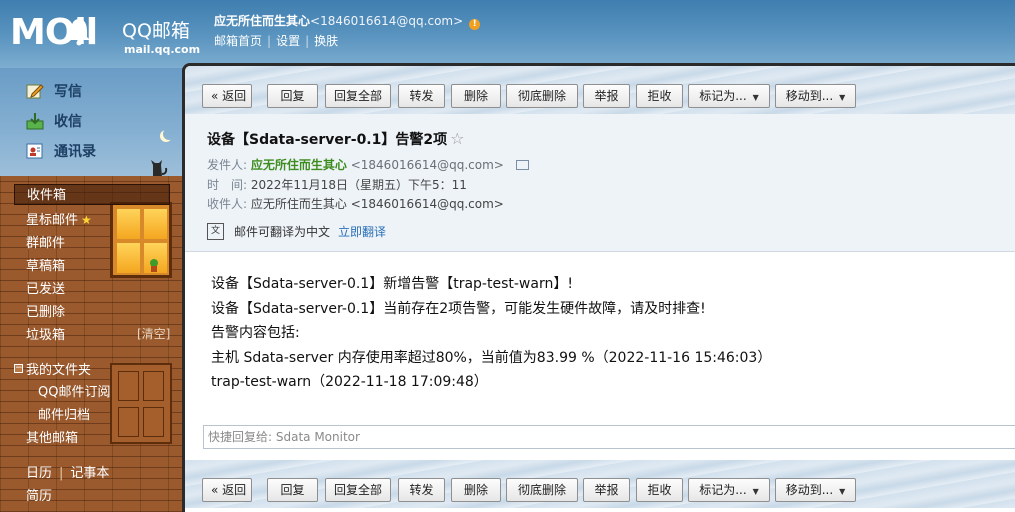 This screenshot has height=512, width=1015. I want to click on quick-reply-input: 快捷回复给: Sdata Monitor, so click(609, 437).